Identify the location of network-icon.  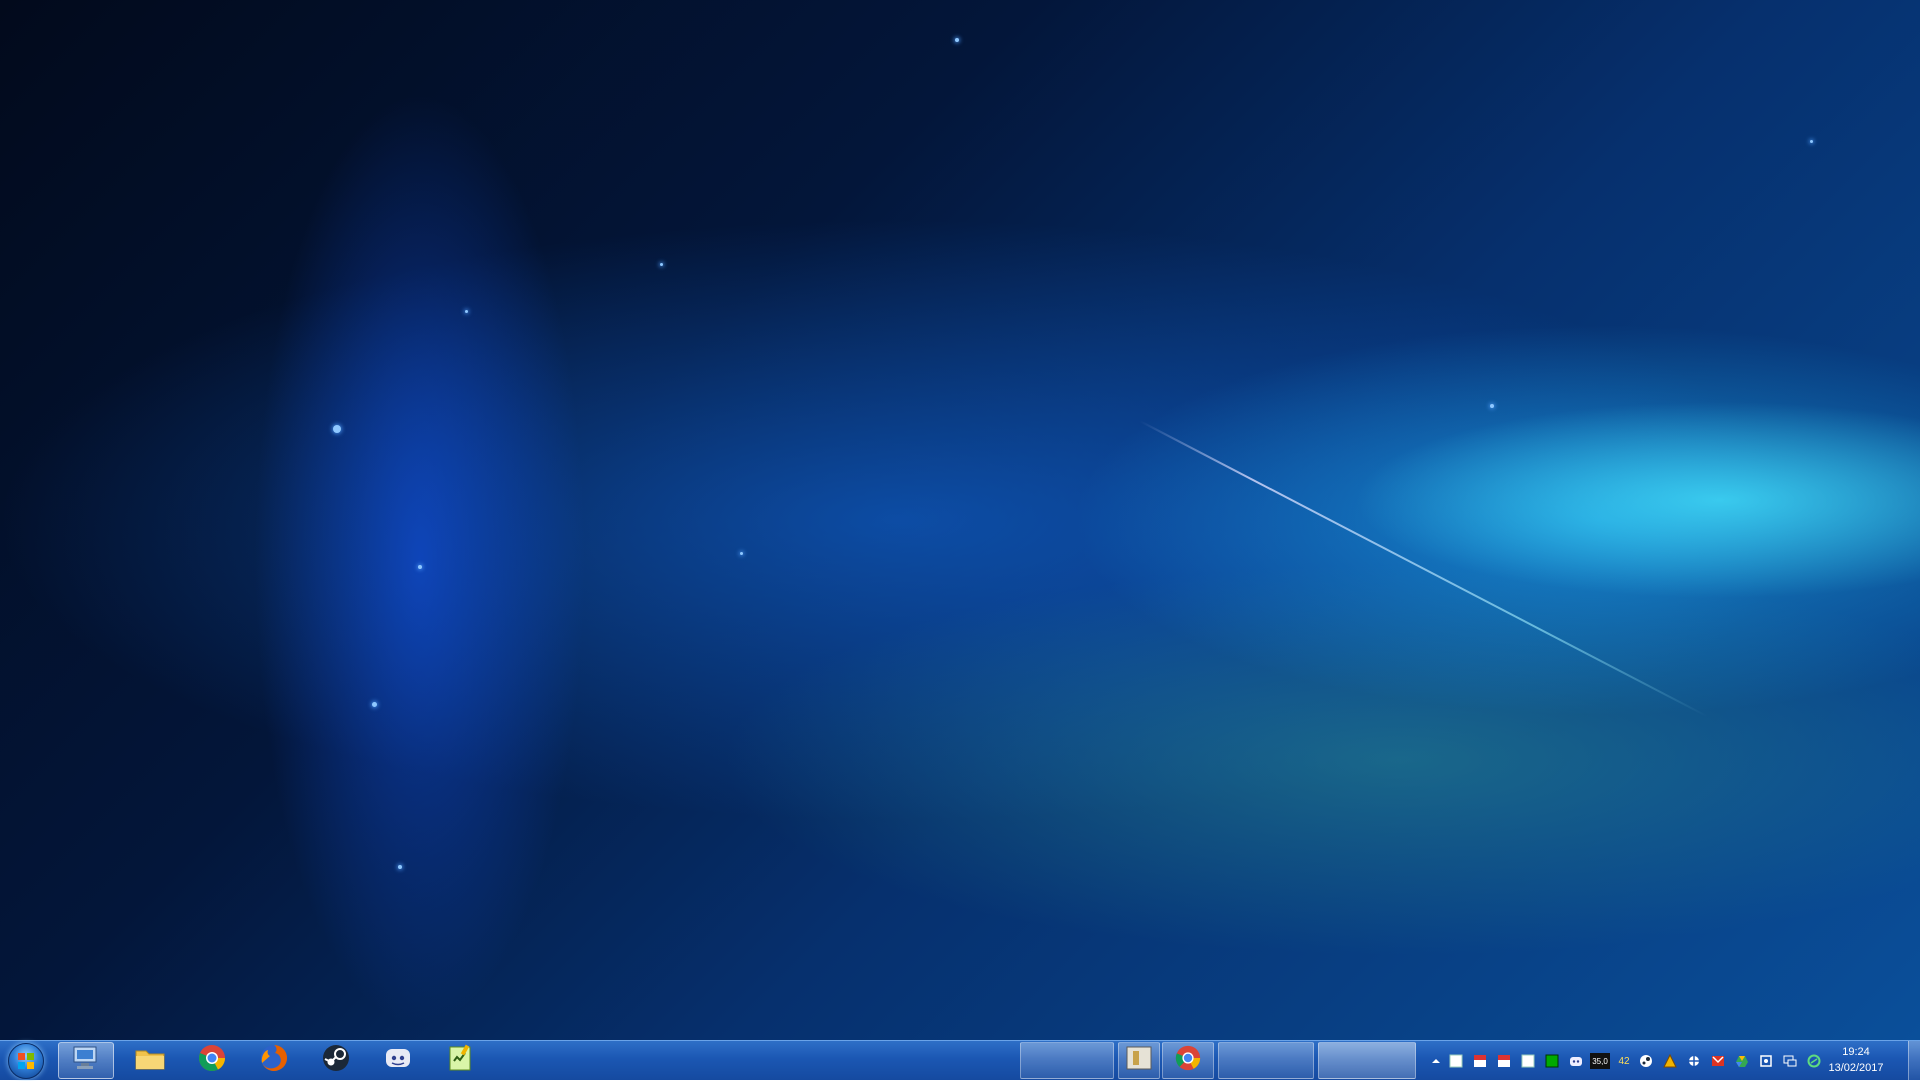
(1790, 1061).